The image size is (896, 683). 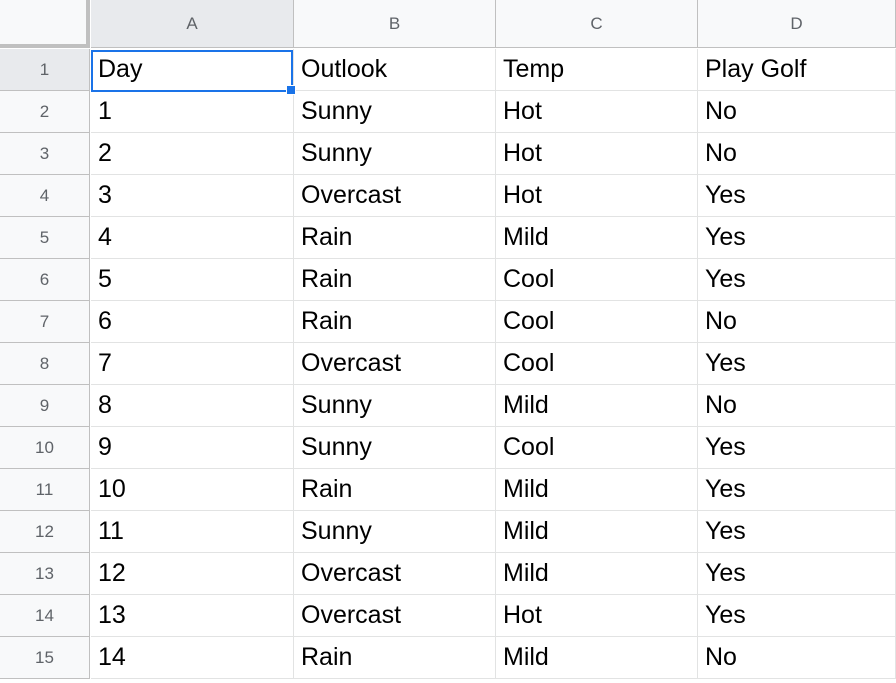 I want to click on column-header-b: B, so click(x=395, y=24).